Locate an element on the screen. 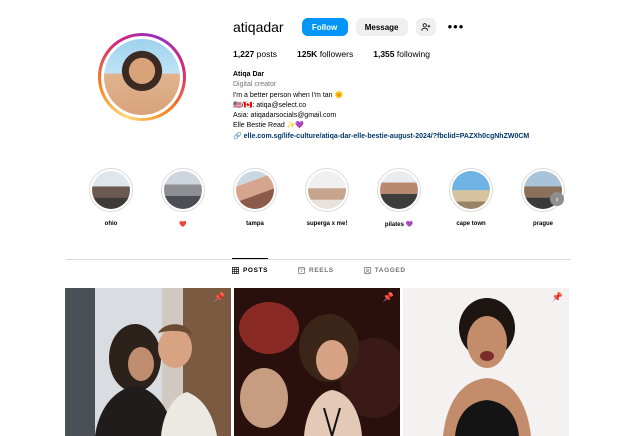 The height and width of the screenshot is (436, 640). highlight-label: ❤️ is located at coordinates (183, 225).